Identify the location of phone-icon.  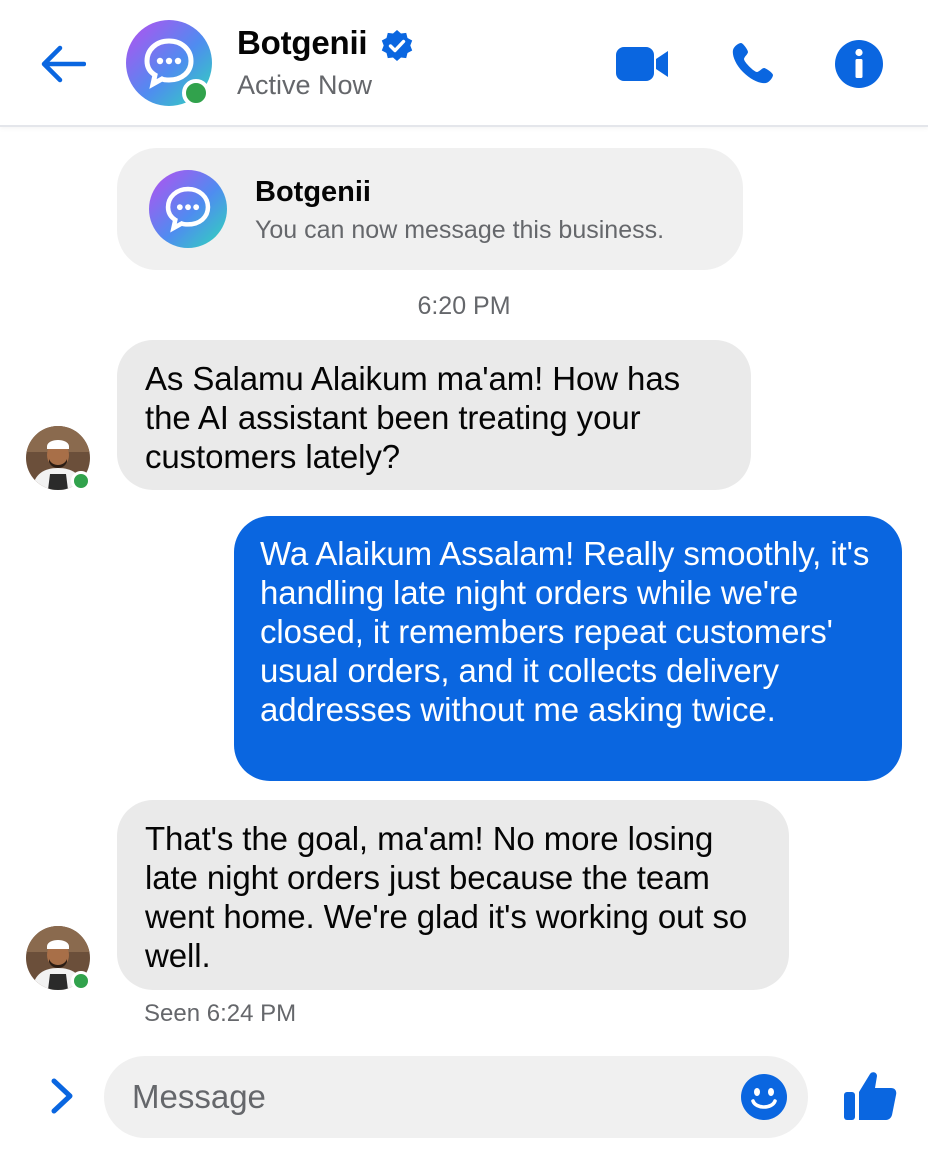
(752, 63).